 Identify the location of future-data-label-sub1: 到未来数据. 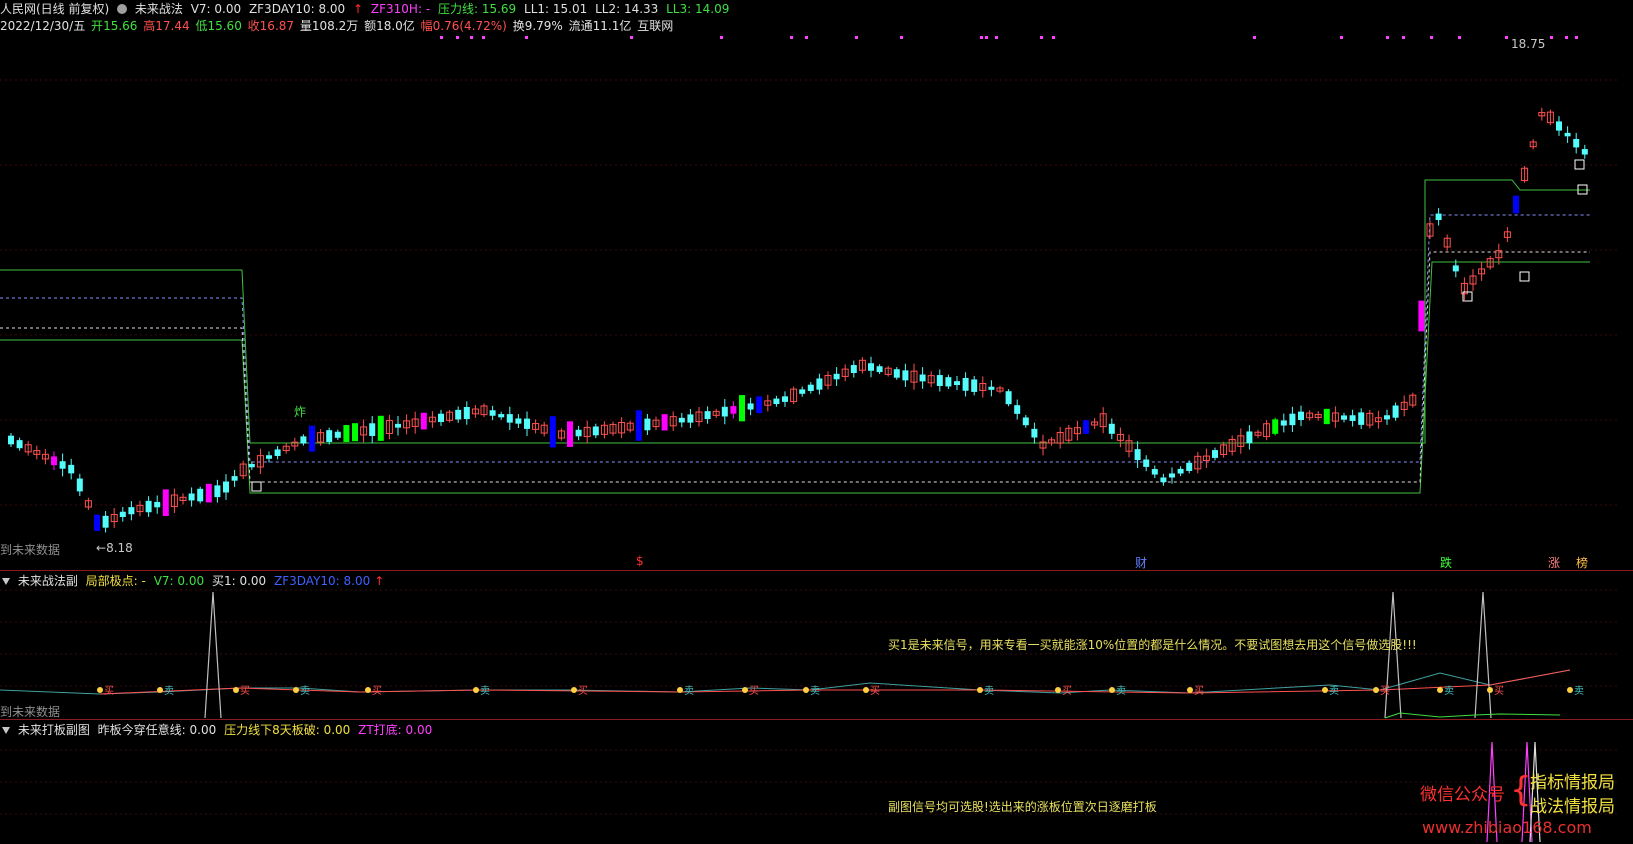
(30, 712).